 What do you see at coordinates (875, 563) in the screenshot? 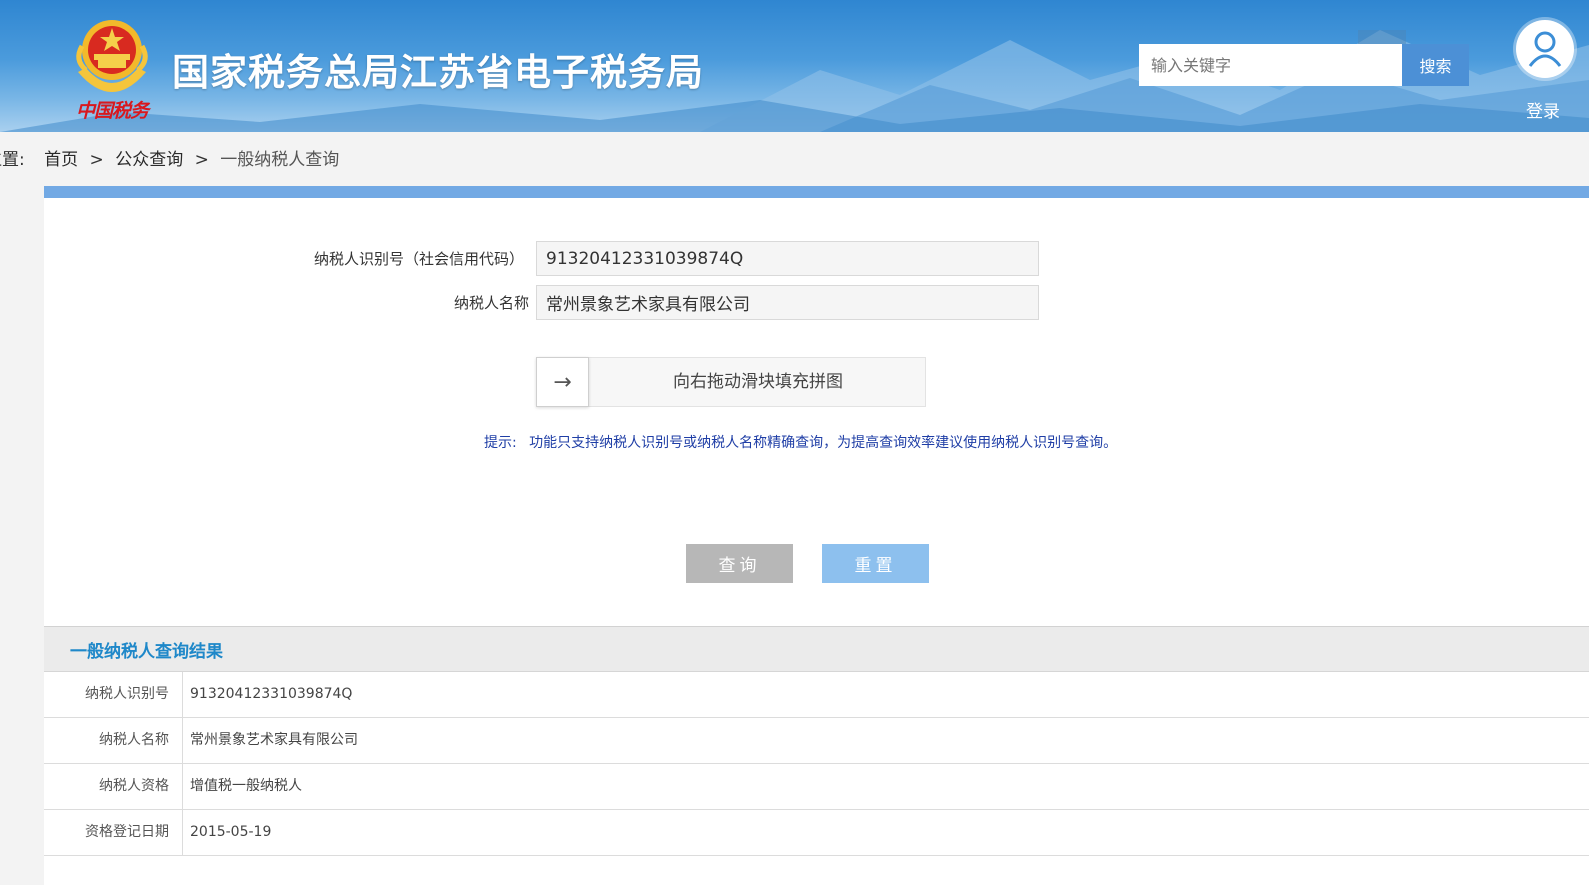
I see `reset-button: 重置` at bounding box center [875, 563].